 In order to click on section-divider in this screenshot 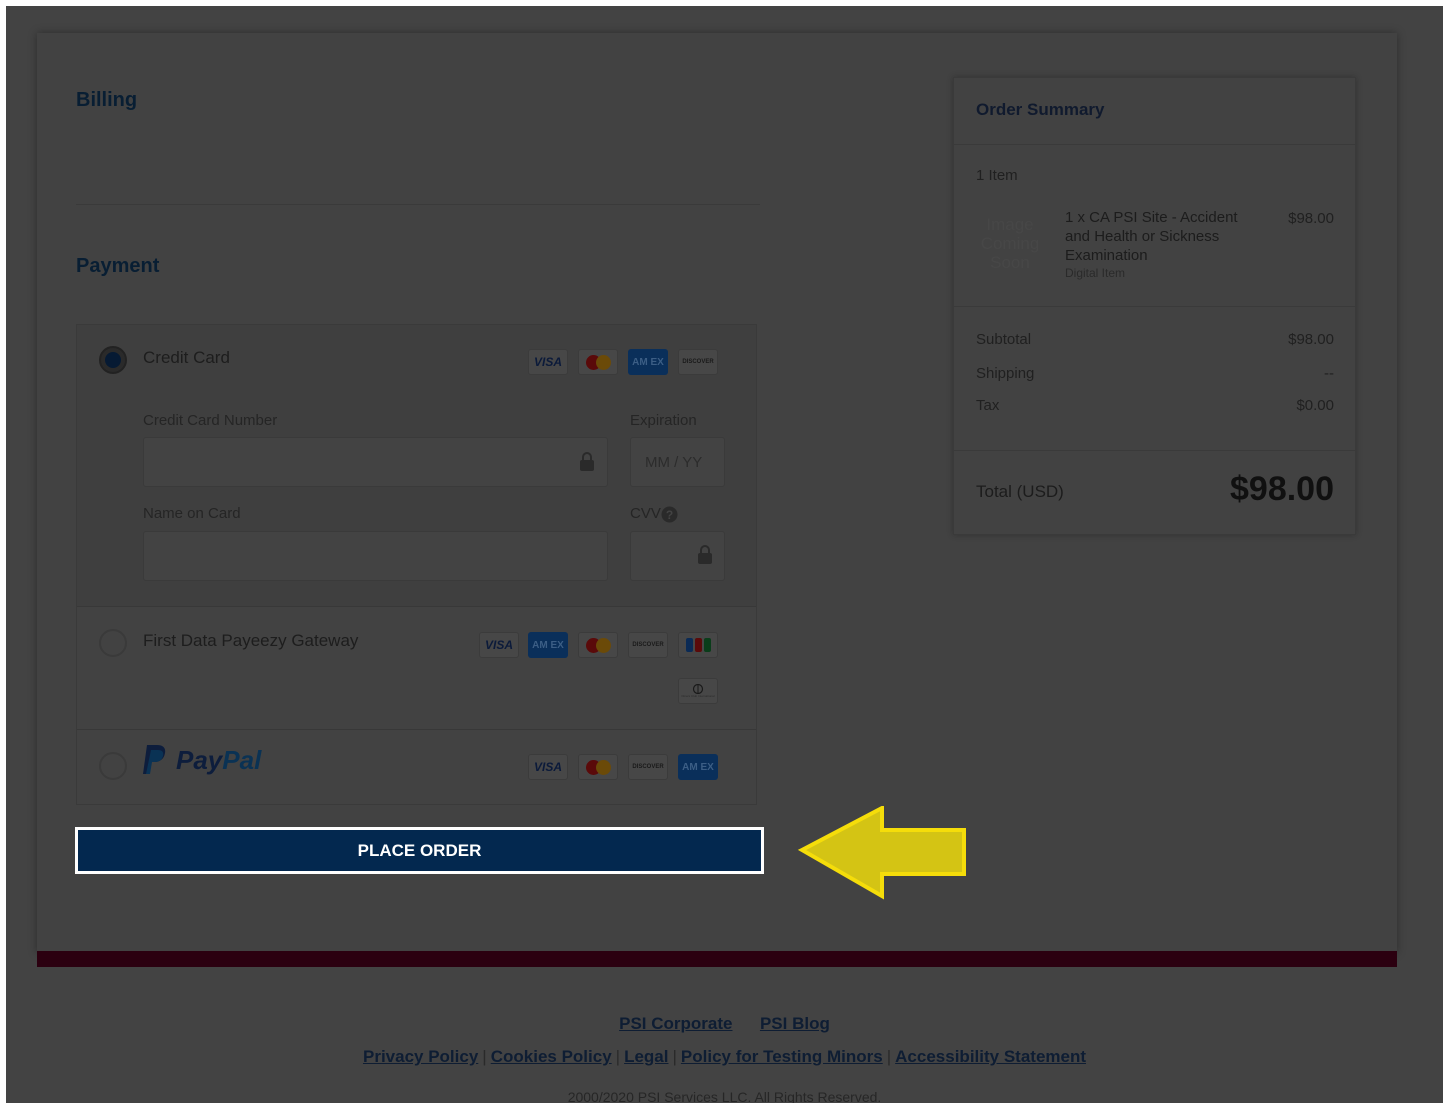, I will do `click(418, 204)`.